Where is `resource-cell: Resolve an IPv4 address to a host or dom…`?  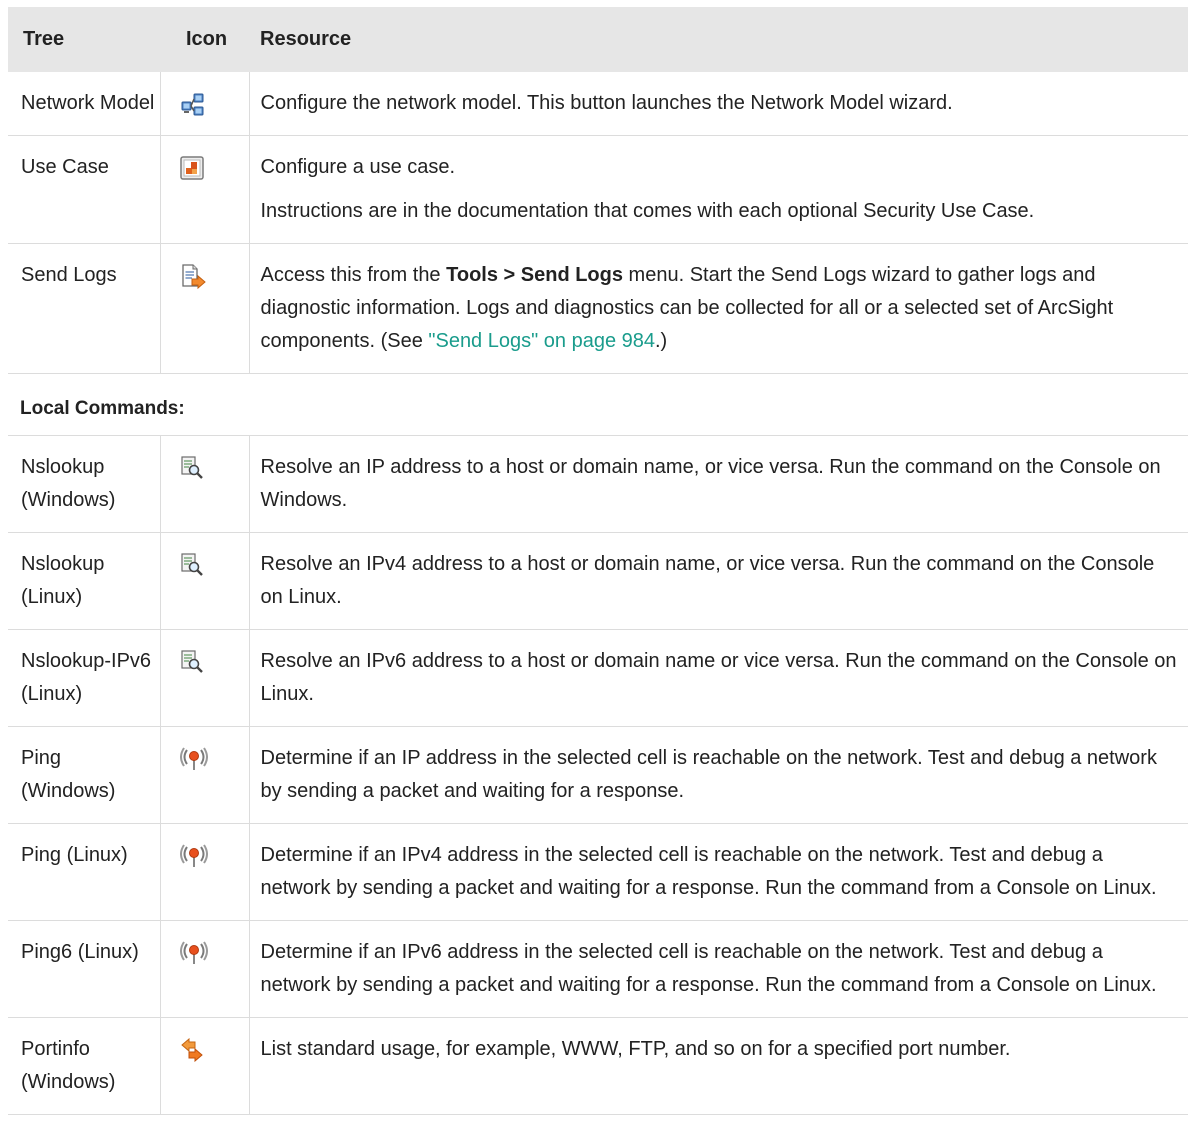
resource-cell: Resolve an IPv4 address to a host or dom… is located at coordinates (718, 581).